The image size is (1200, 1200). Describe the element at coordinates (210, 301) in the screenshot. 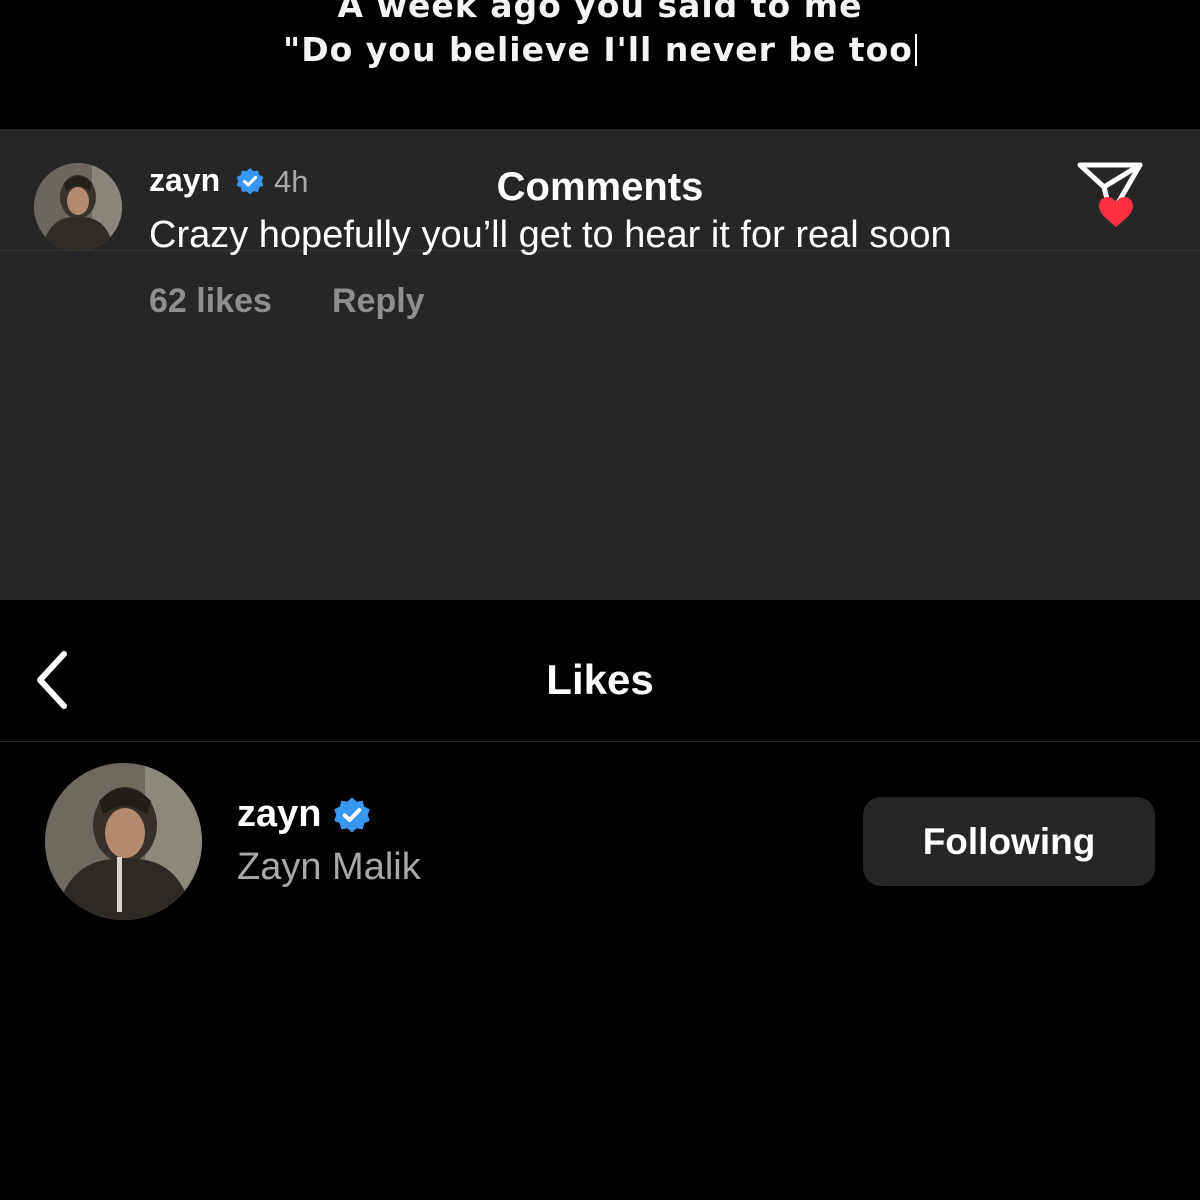

I see `comment-likes-link: 62 likes` at that location.